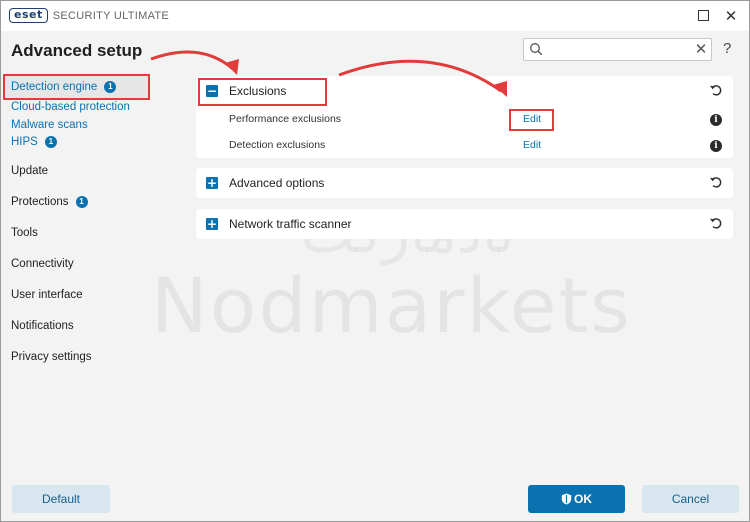  I want to click on eset-logo: eset SECURITY ULTIMATE, so click(89, 15).